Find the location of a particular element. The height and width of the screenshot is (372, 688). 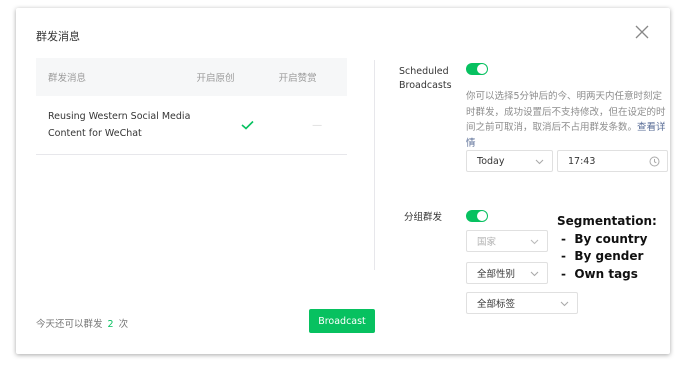

reward-disabled-dash: — is located at coordinates (317, 125).